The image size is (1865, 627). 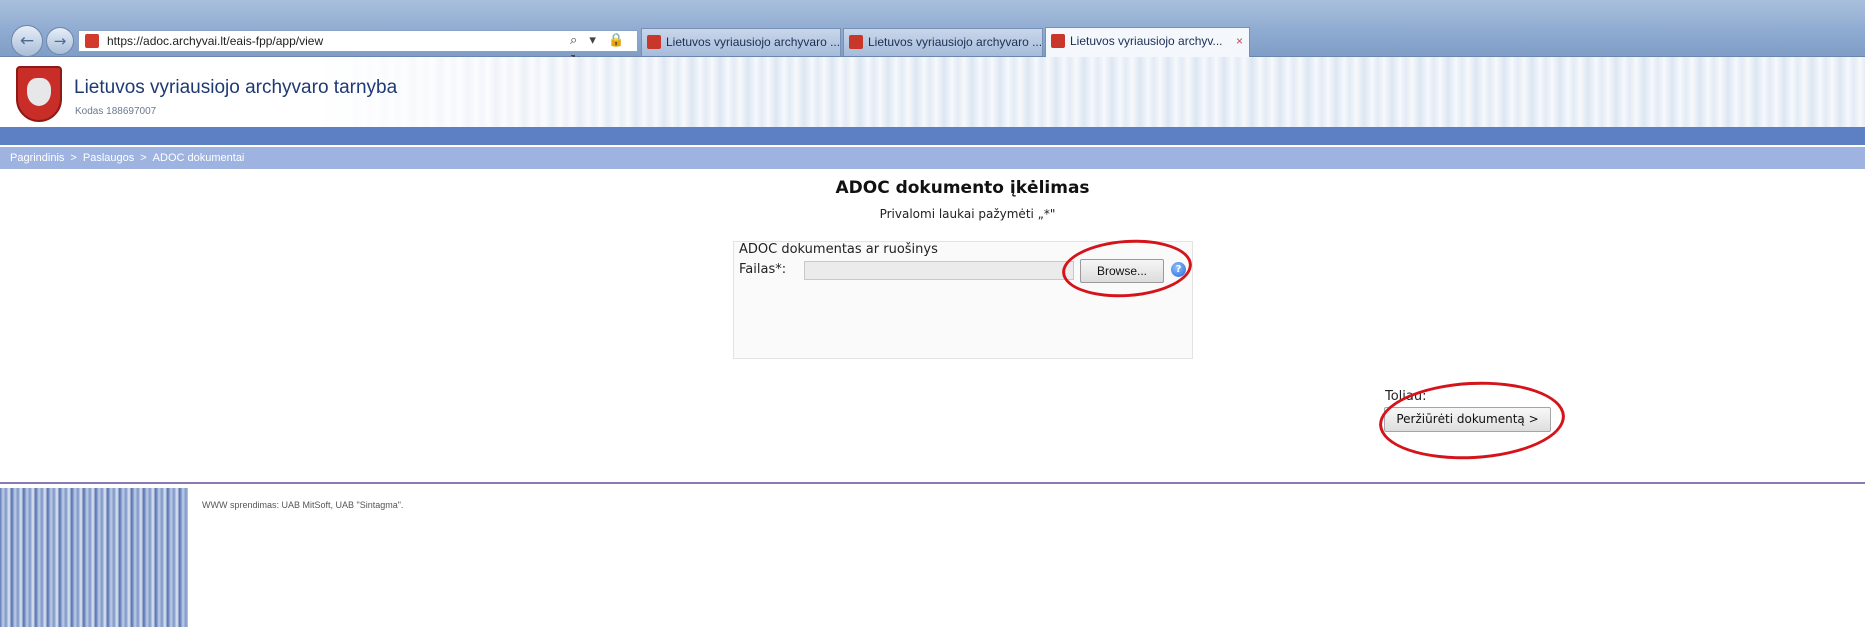 I want to click on address-bar-tools: ⌕ ▾ 🔒 ↻, so click(x=603, y=49).